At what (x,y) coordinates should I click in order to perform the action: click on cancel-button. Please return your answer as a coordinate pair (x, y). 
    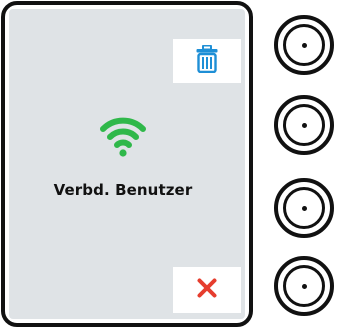
    Looking at the image, I should click on (207, 290).